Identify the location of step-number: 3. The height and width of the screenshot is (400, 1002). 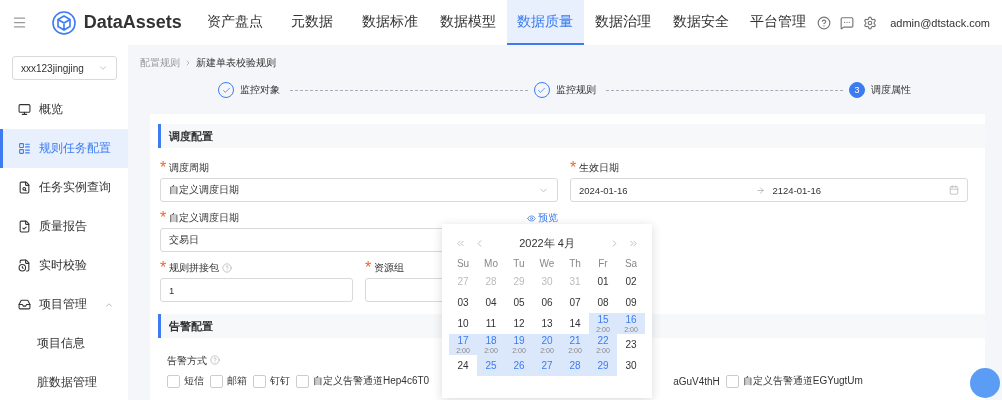
(857, 90).